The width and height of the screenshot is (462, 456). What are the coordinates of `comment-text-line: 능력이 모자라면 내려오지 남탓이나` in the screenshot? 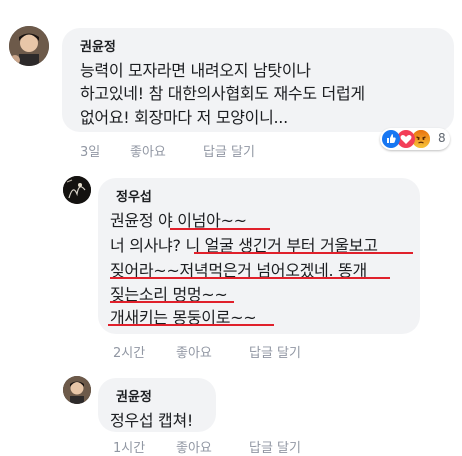 It's located at (195, 70).